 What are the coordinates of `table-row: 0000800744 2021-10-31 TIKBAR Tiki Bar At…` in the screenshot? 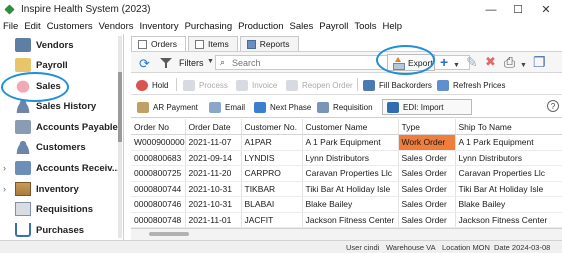 It's located at (346, 189).